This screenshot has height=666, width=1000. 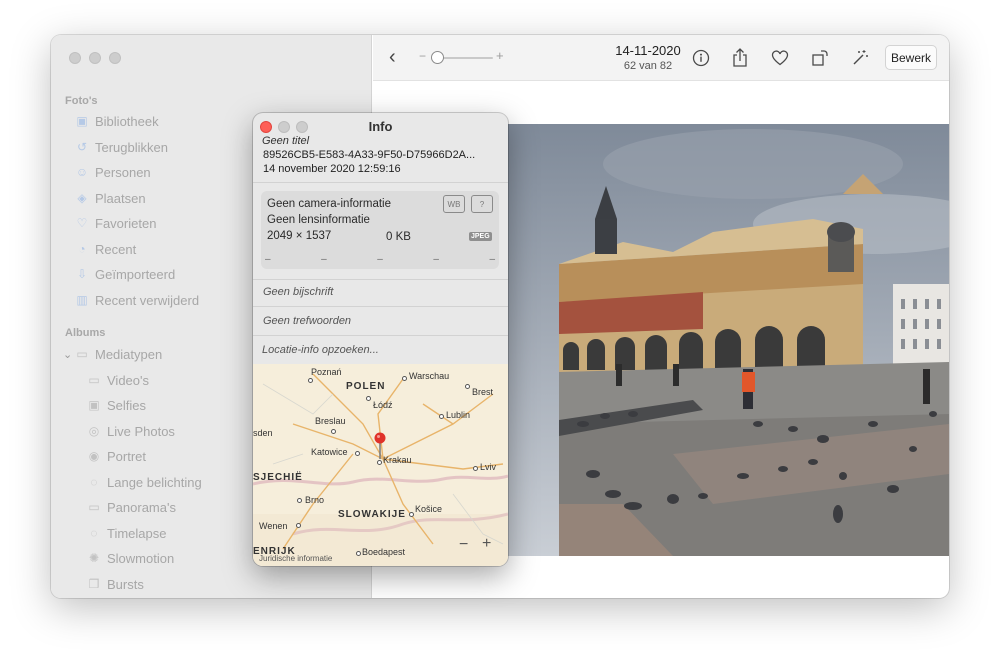 What do you see at coordinates (85, 333) in the screenshot?
I see `section-albums: Albums` at bounding box center [85, 333].